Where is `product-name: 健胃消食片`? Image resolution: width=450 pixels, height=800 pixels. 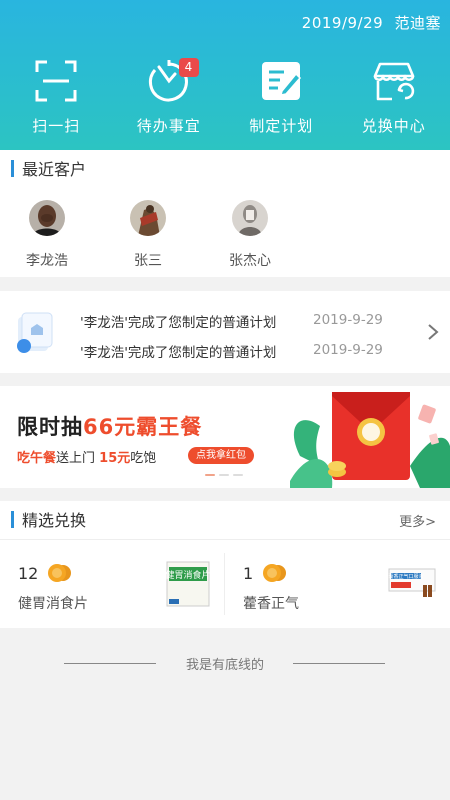 product-name: 健胃消食片 is located at coordinates (53, 604).